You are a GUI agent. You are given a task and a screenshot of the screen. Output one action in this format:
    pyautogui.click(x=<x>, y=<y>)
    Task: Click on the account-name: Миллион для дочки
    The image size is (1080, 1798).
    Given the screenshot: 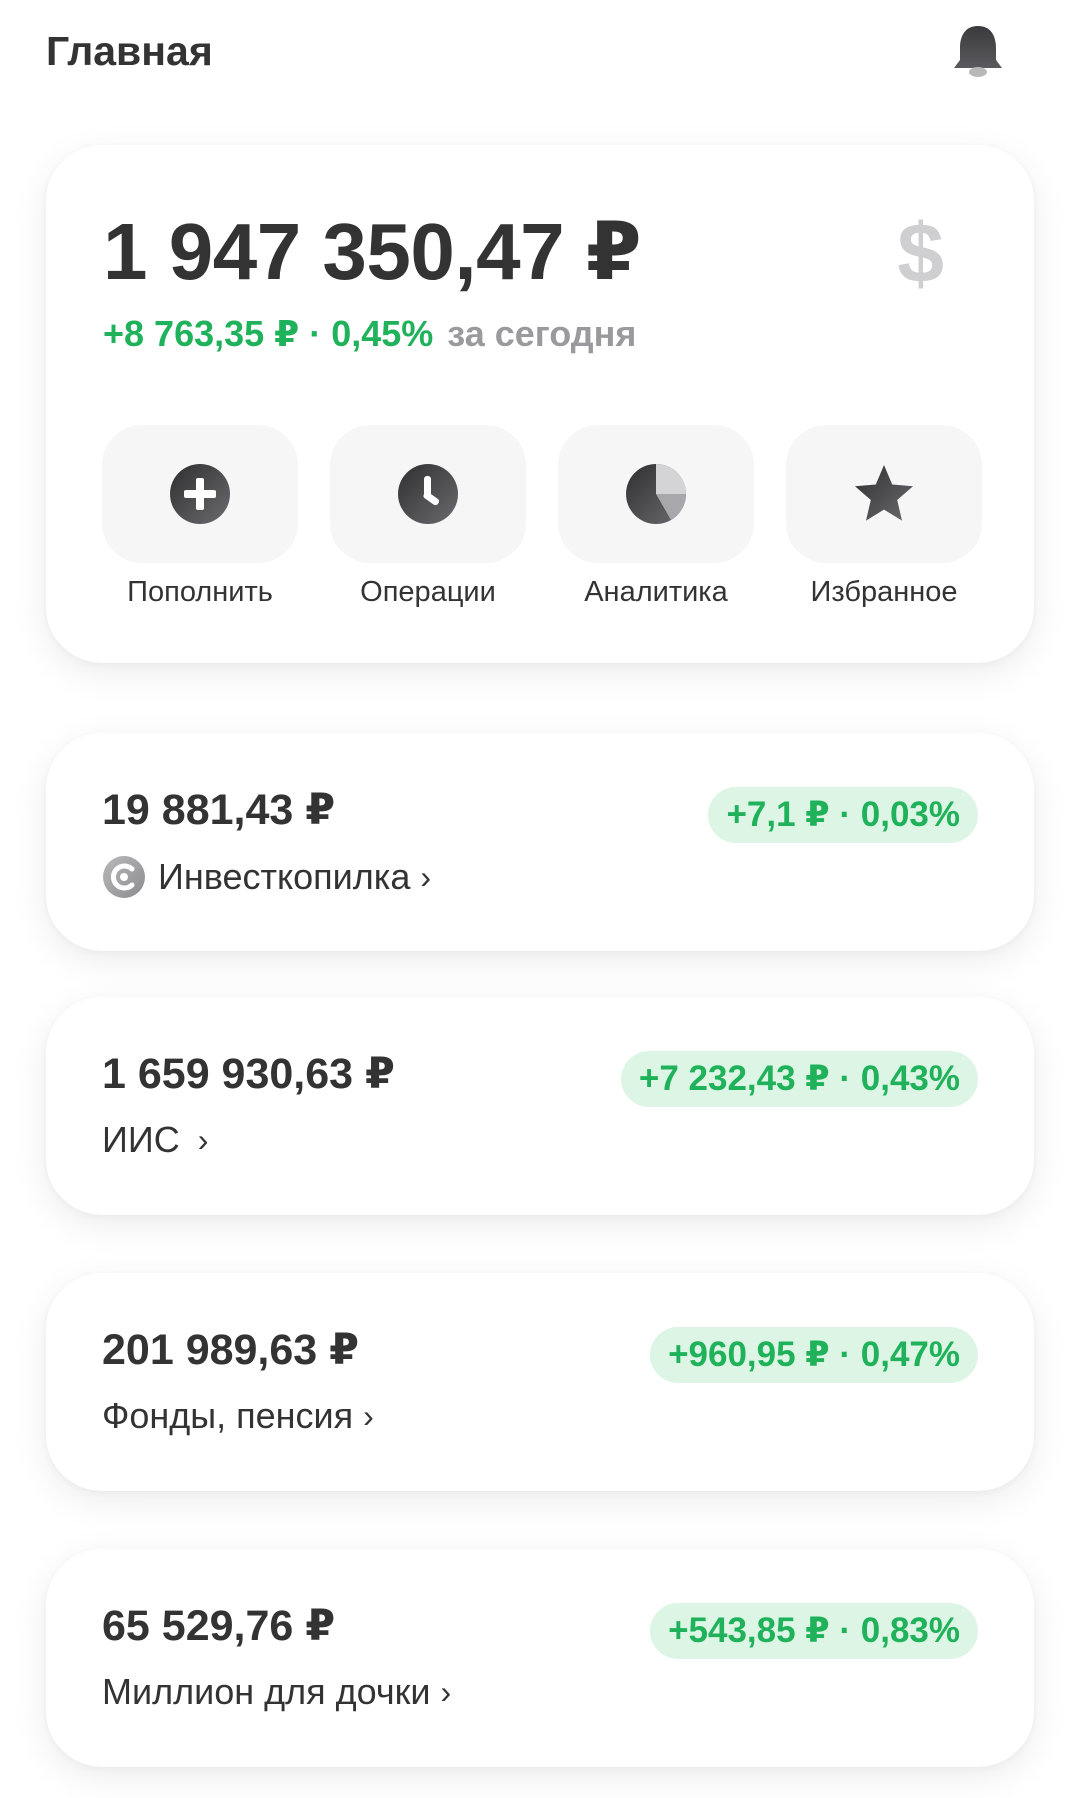 What is the action you would take?
    pyautogui.click(x=266, y=1691)
    